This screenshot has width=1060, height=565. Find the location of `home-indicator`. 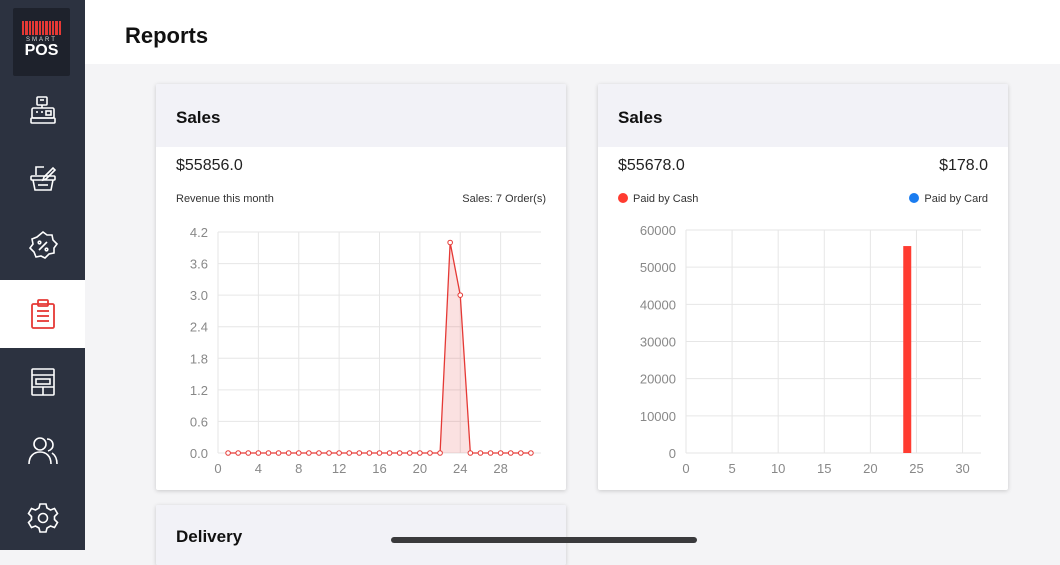

home-indicator is located at coordinates (544, 540).